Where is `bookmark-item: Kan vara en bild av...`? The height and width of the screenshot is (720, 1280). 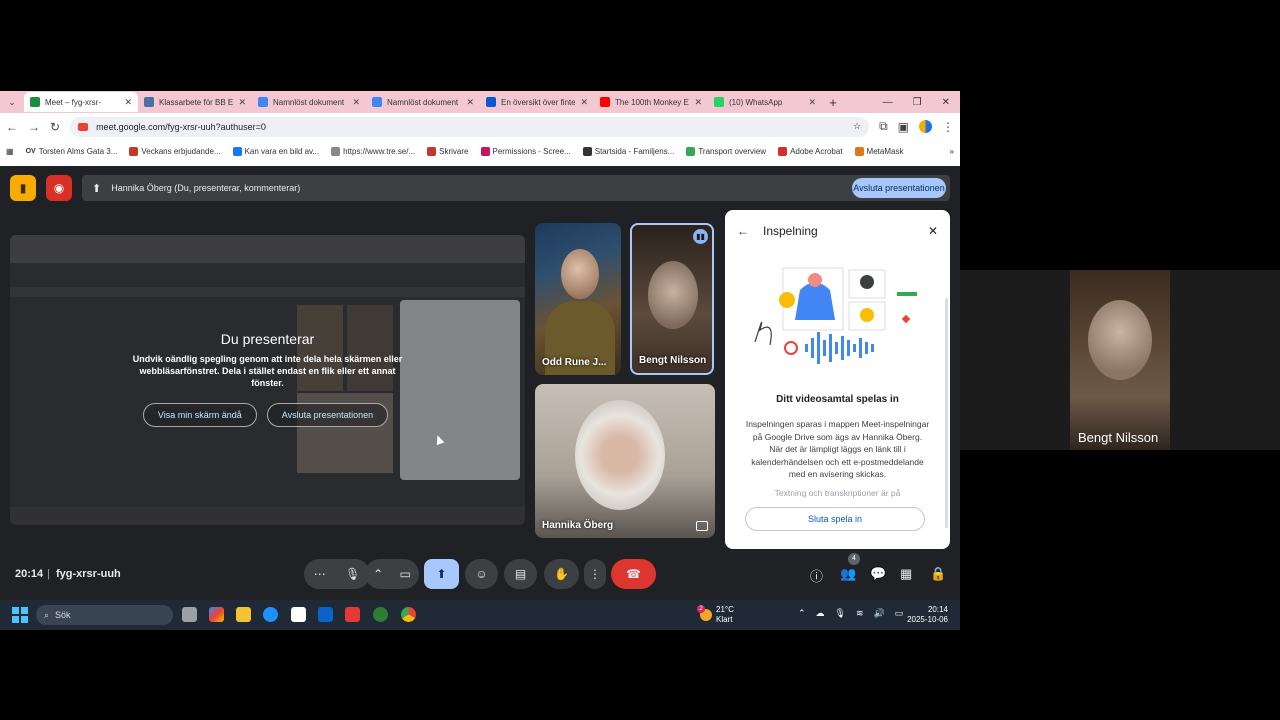
bookmark-item: Kan vara en bild av... is located at coordinates (275, 151).